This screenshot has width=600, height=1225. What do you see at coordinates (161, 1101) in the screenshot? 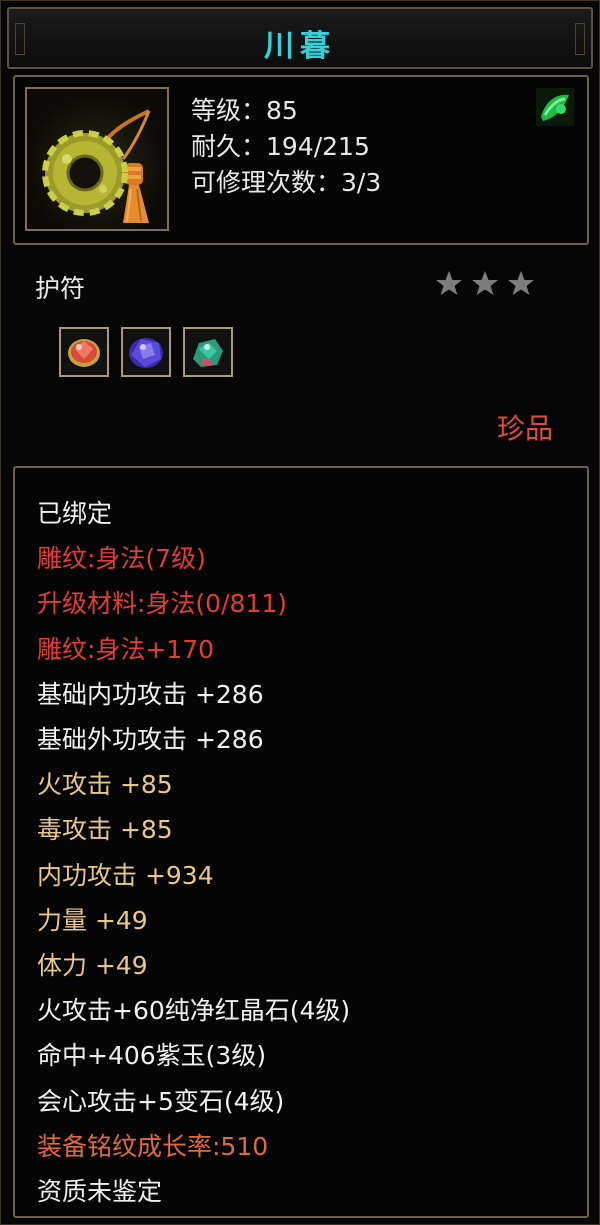
I see `attribute-line: 会心攻击+5变石(4级)` at bounding box center [161, 1101].